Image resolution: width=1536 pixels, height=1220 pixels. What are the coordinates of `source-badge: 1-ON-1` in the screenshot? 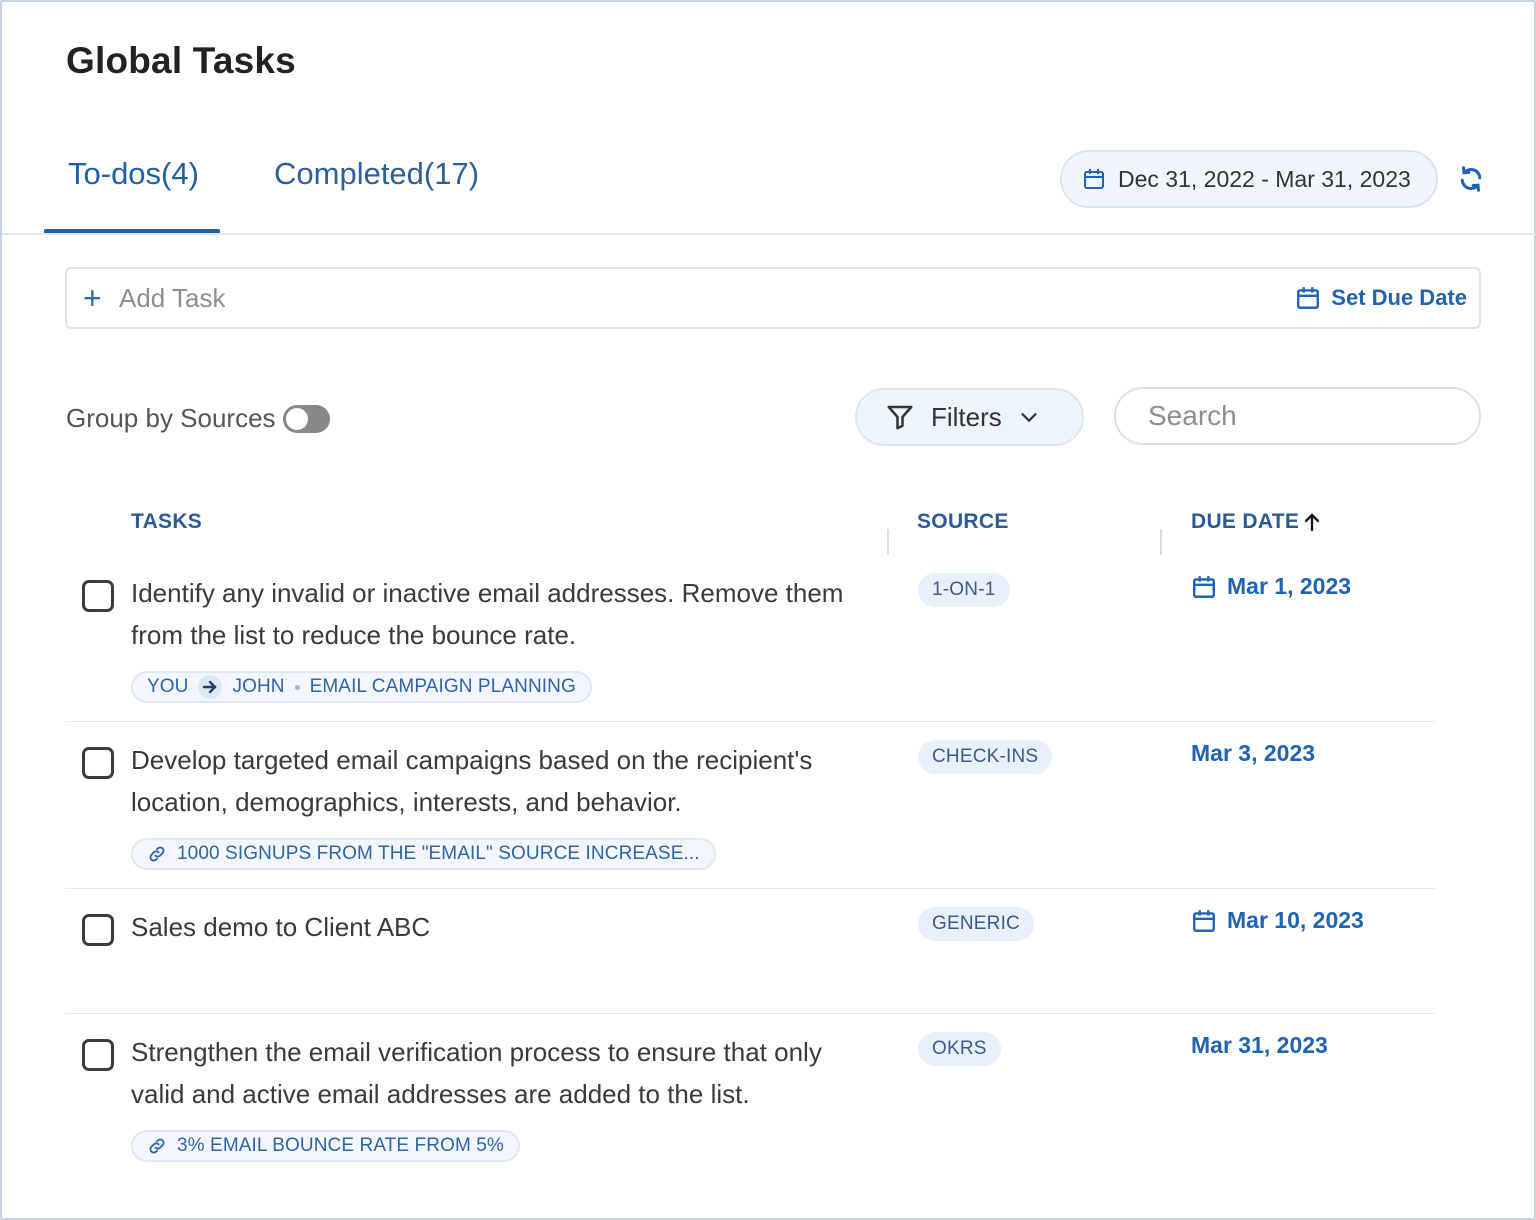 It's located at (964, 590).